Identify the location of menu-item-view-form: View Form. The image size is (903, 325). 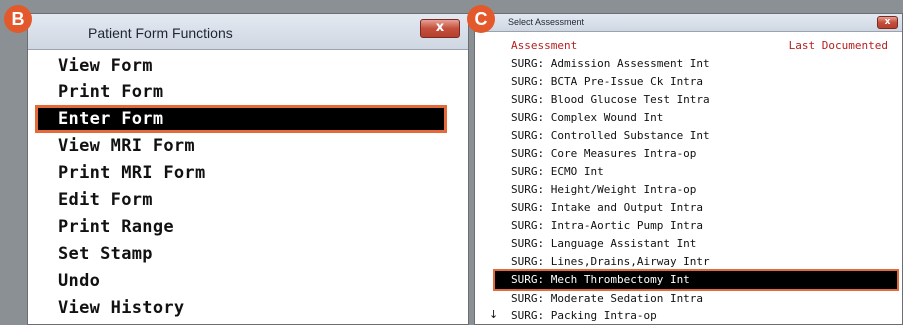
(105, 66).